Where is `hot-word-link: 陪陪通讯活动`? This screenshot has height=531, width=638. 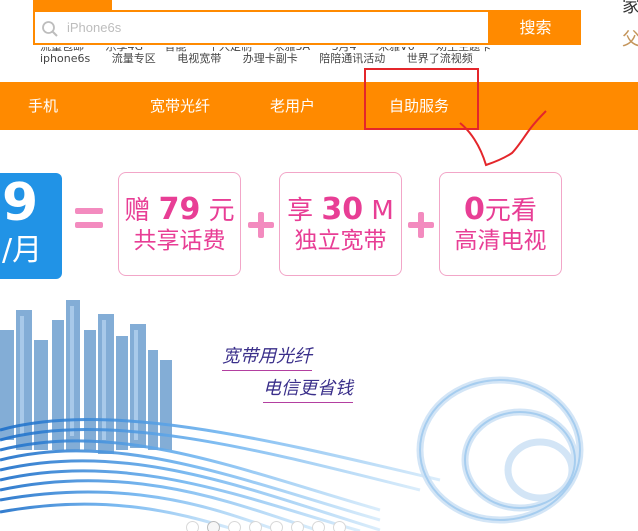
hot-word-link: 陪陪通讯活动 is located at coordinates (352, 59).